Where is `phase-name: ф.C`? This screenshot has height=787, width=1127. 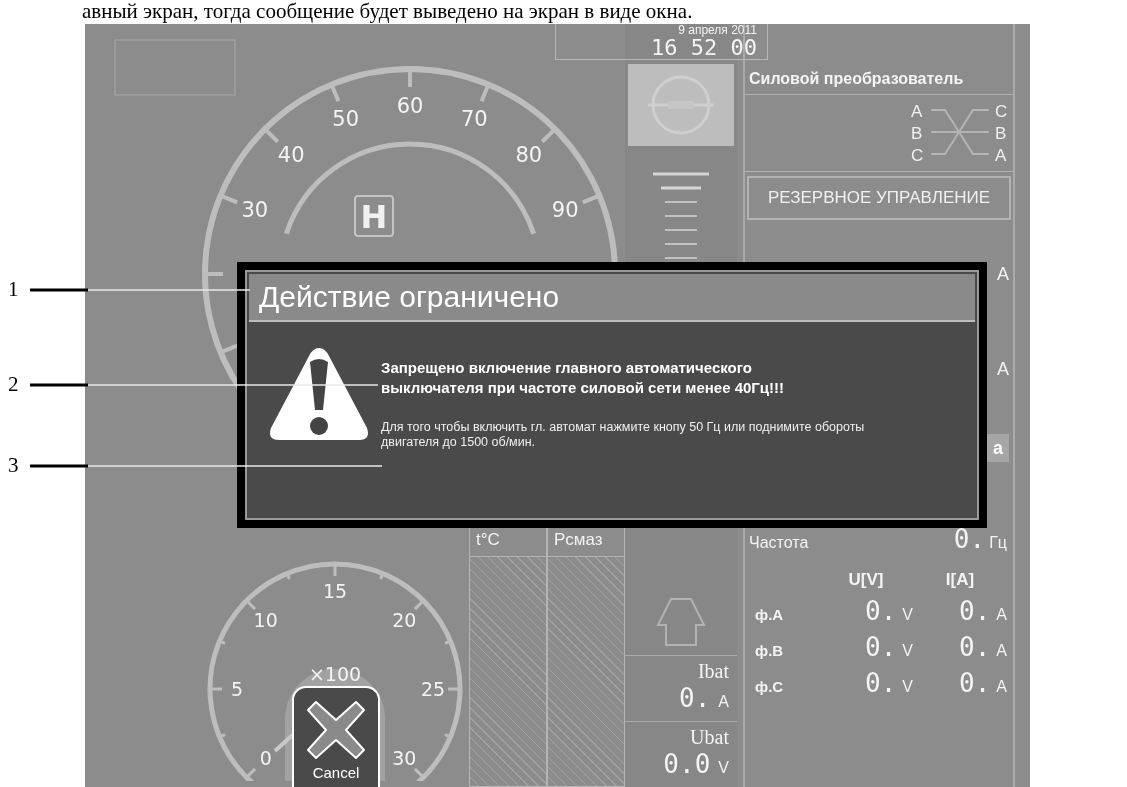
phase-name: ф.C is located at coordinates (770, 686).